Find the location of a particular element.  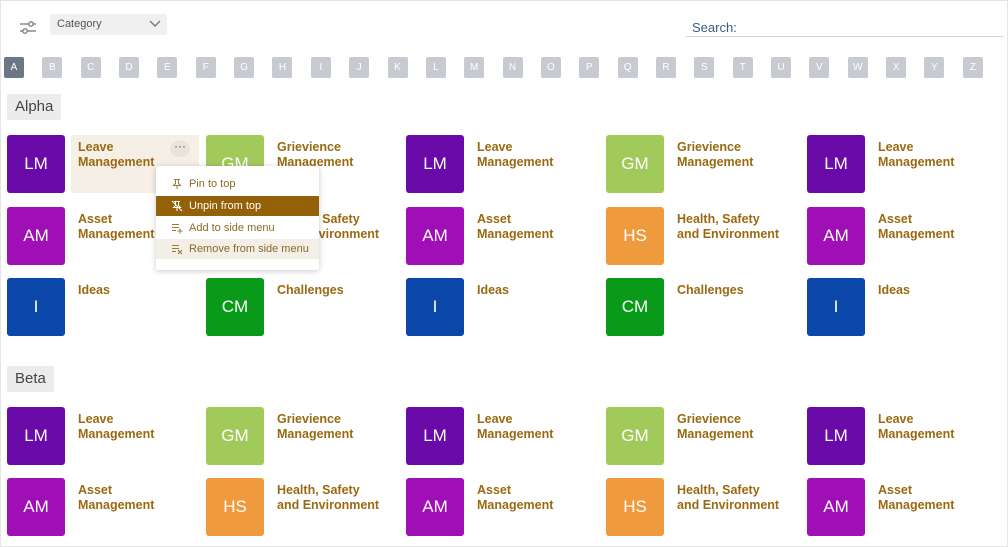

app-name-line: Health, Safety is located at coordinates (718, 219).